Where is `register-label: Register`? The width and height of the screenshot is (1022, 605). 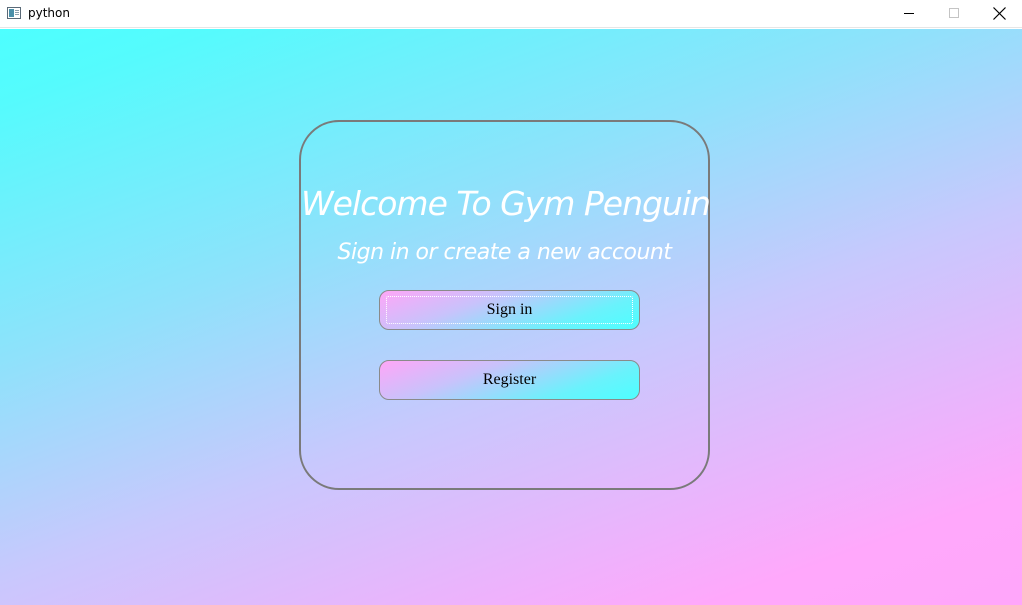
register-label: Register is located at coordinates (509, 379).